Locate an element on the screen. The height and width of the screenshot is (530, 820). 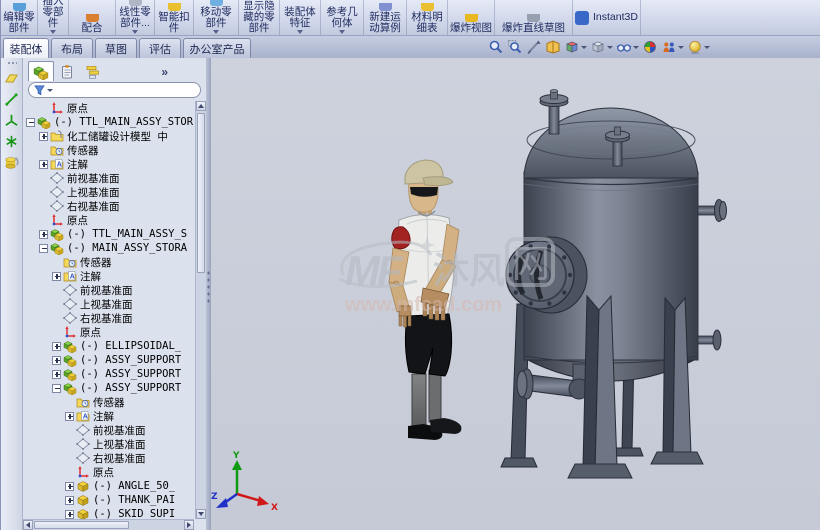
scroll-up-button is located at coordinates (201, 106).